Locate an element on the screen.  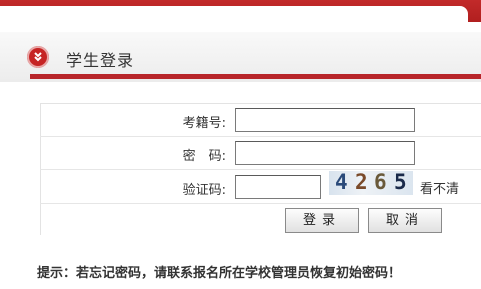
captcha-digit: 6 is located at coordinates (380, 182).